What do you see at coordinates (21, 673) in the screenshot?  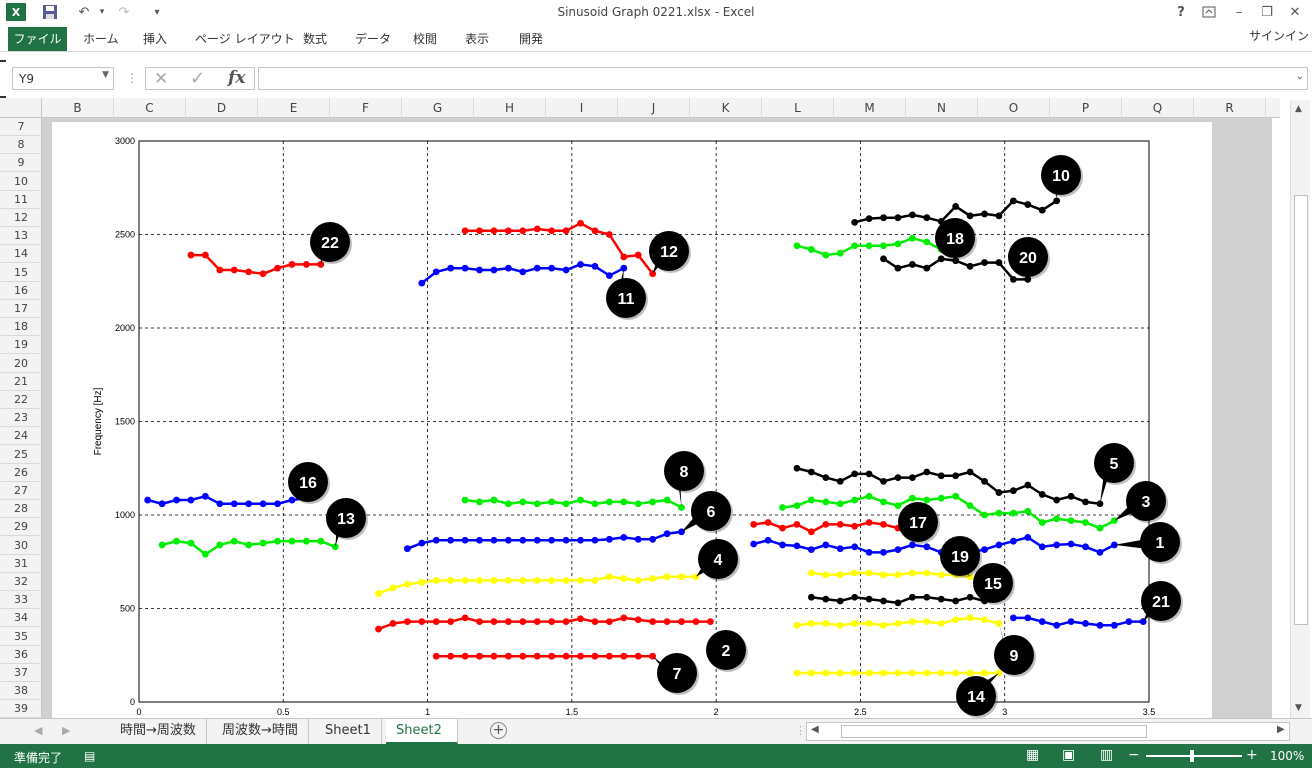 I see `row-header-37: 37` at bounding box center [21, 673].